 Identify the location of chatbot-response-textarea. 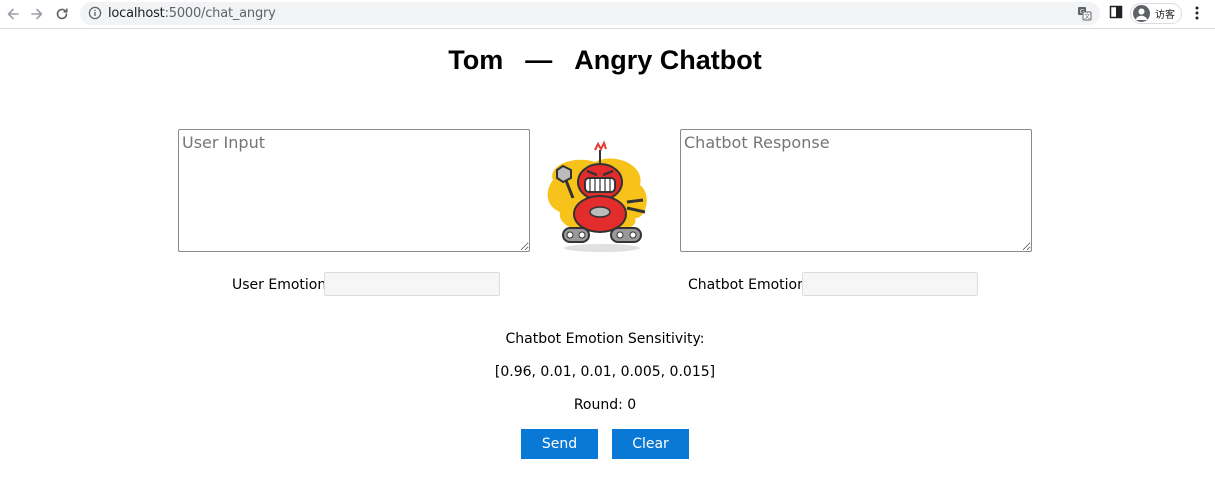
(856, 190).